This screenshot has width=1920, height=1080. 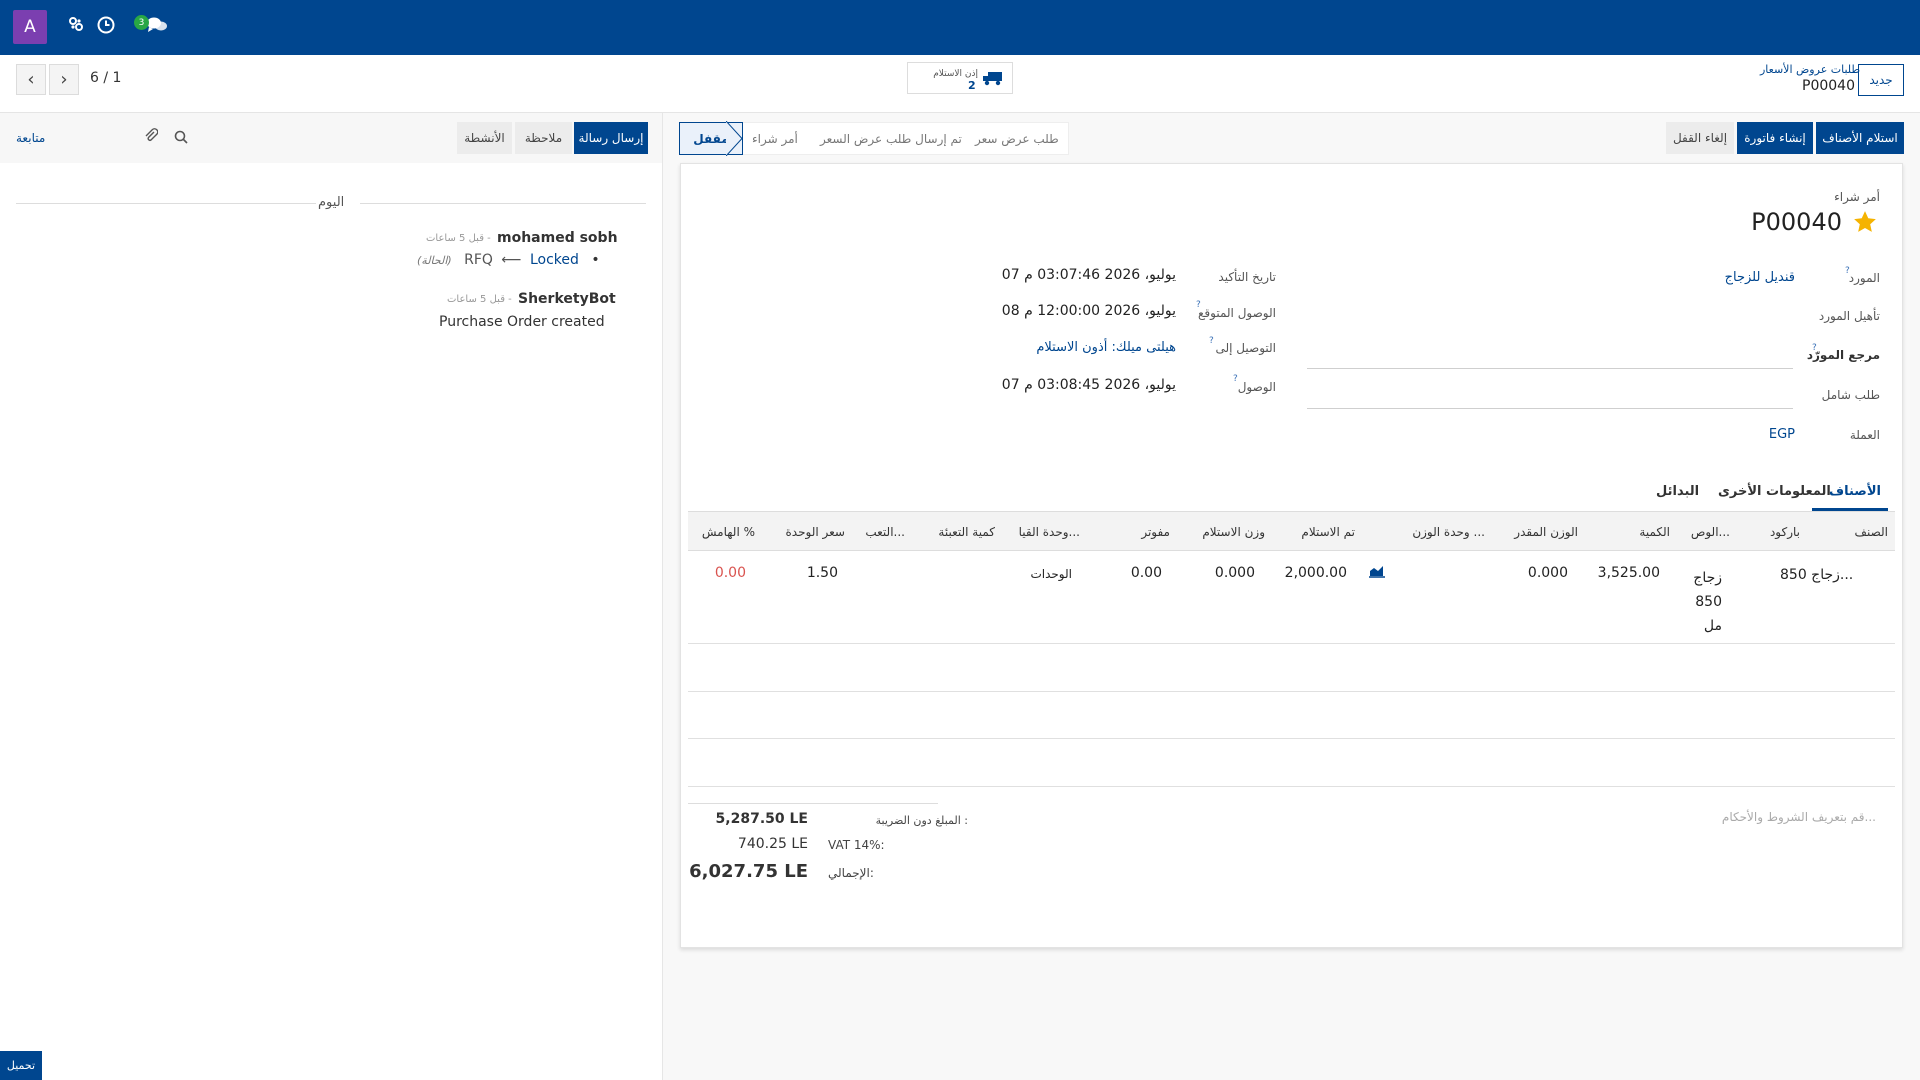 I want to click on pager-previous-button: ‹, so click(x=31, y=79).